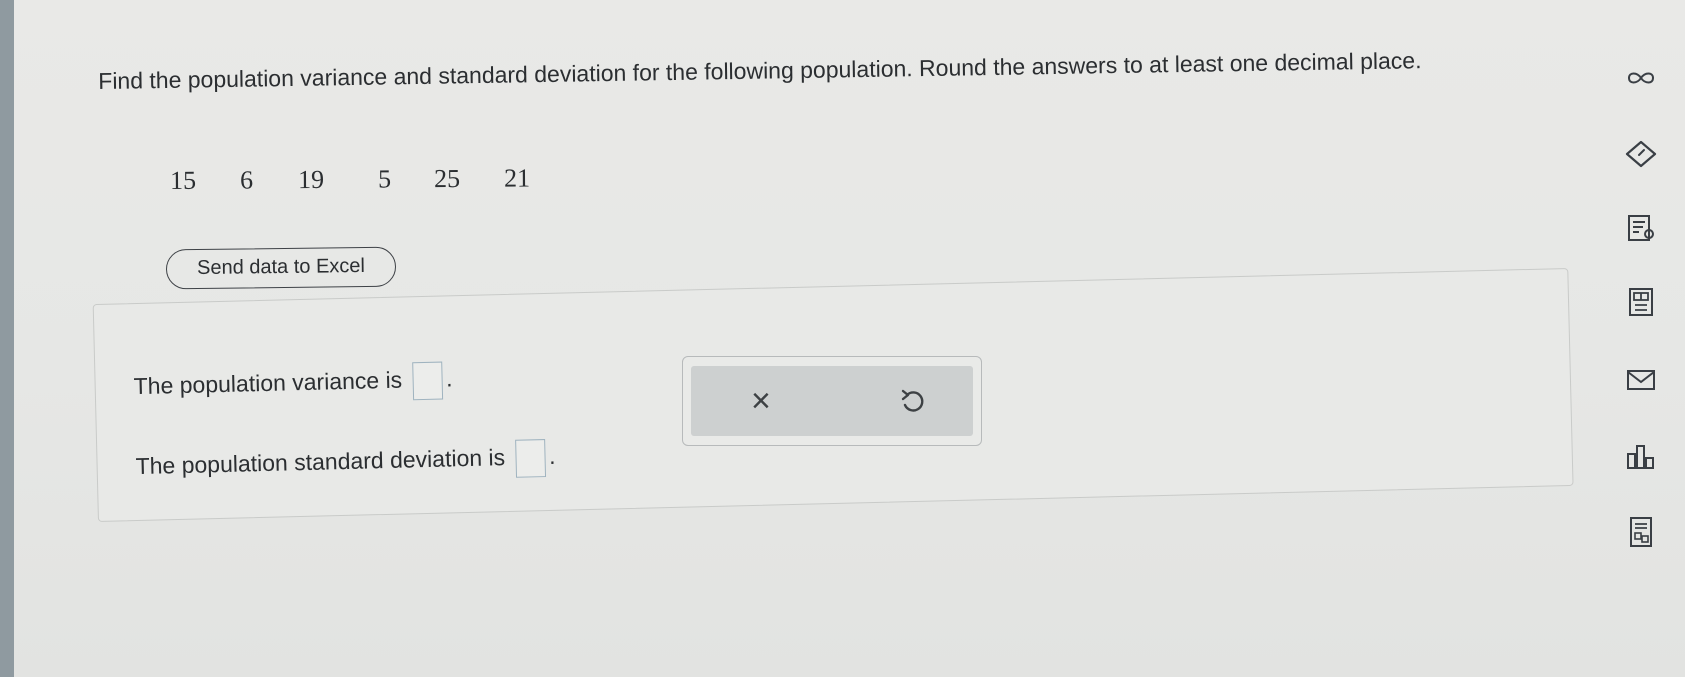  I want to click on data-value: 5, so click(384, 179).